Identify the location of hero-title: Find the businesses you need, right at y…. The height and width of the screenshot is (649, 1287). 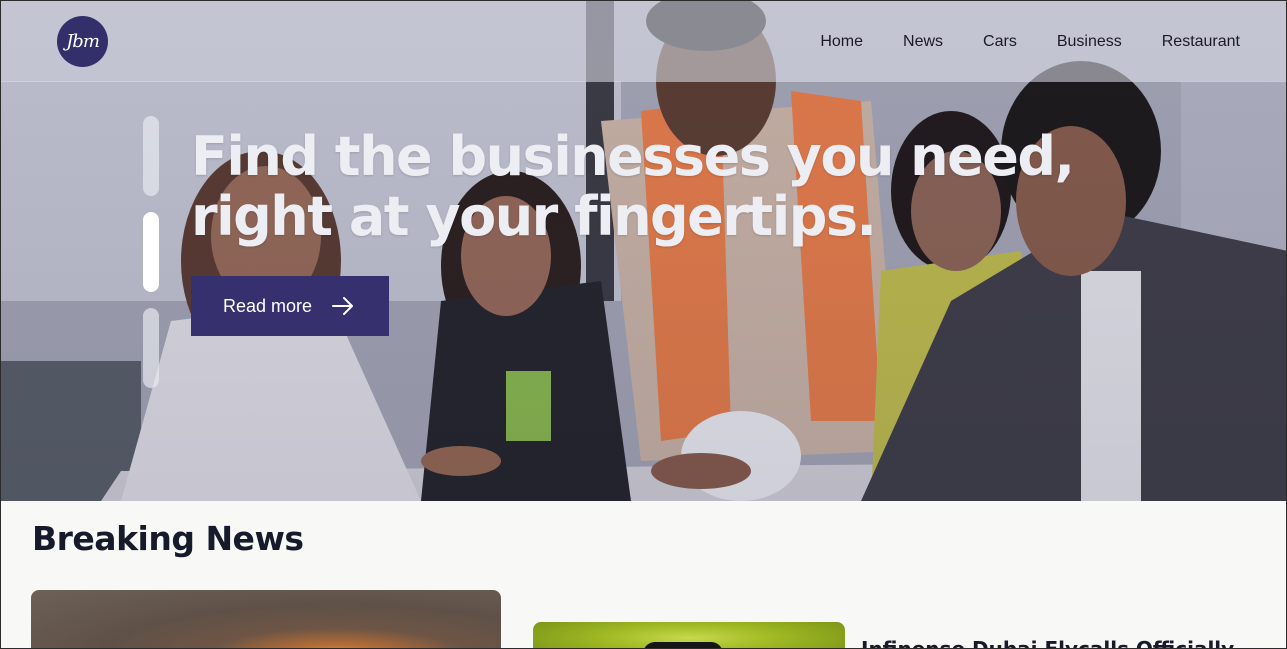
(641, 187).